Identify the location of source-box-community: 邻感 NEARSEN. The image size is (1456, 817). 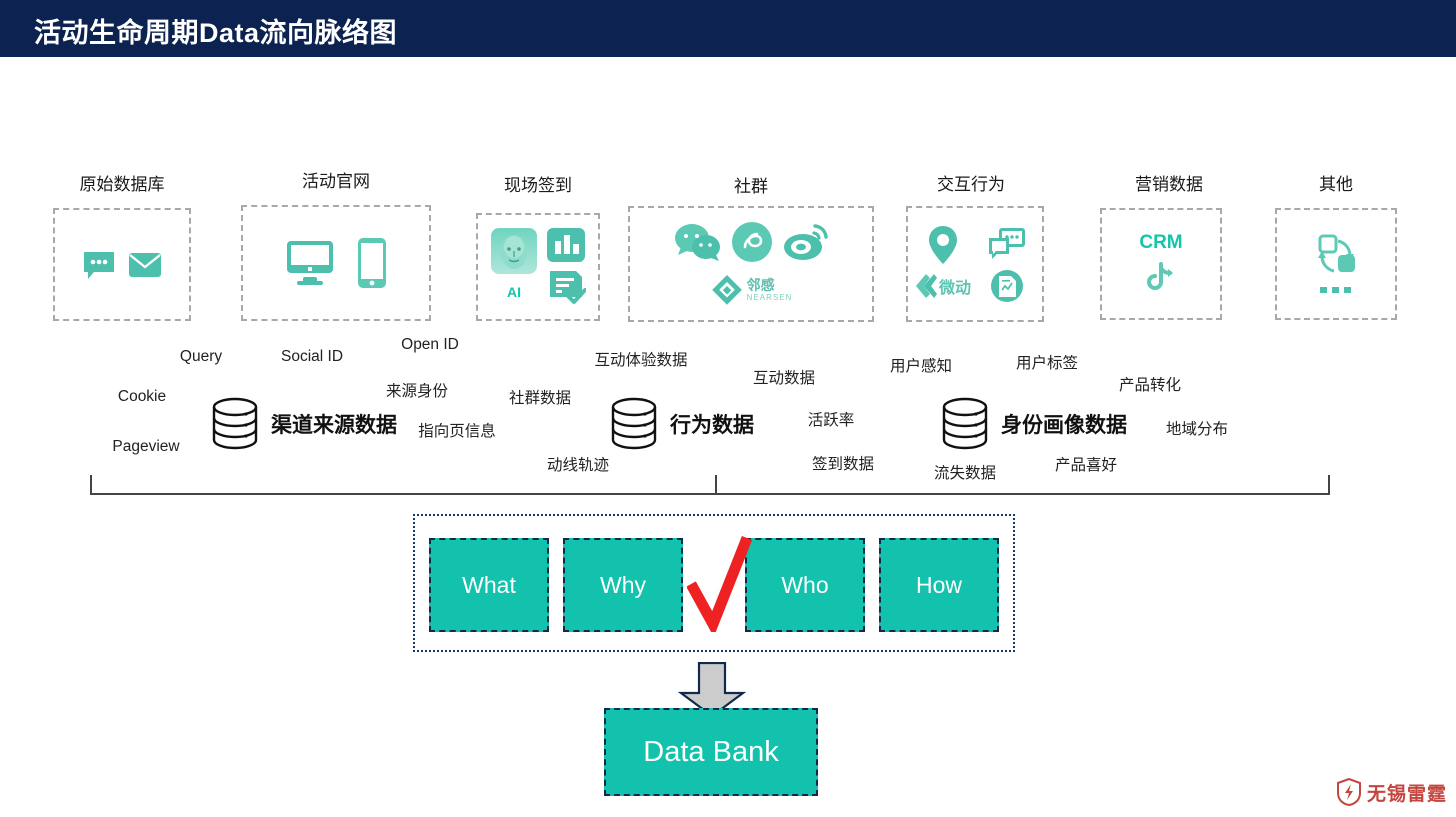
(751, 264).